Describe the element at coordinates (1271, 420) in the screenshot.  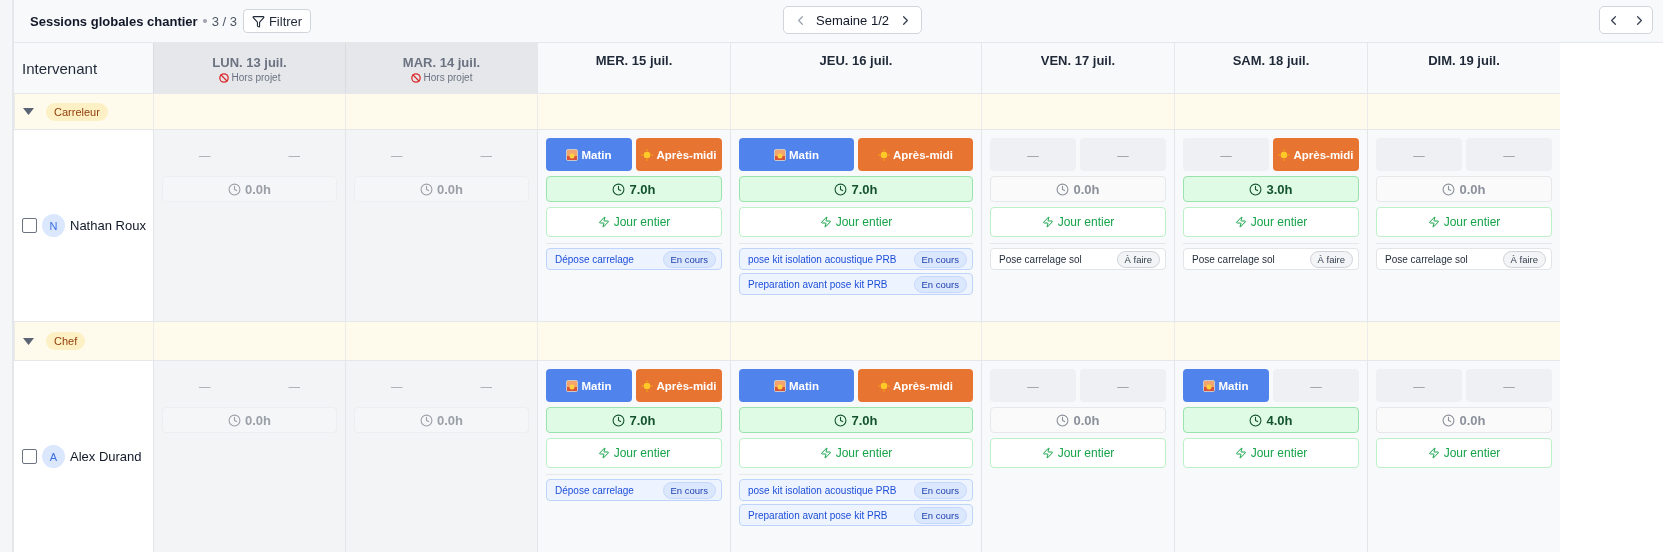
I see `hours-total: 4.0h` at that location.